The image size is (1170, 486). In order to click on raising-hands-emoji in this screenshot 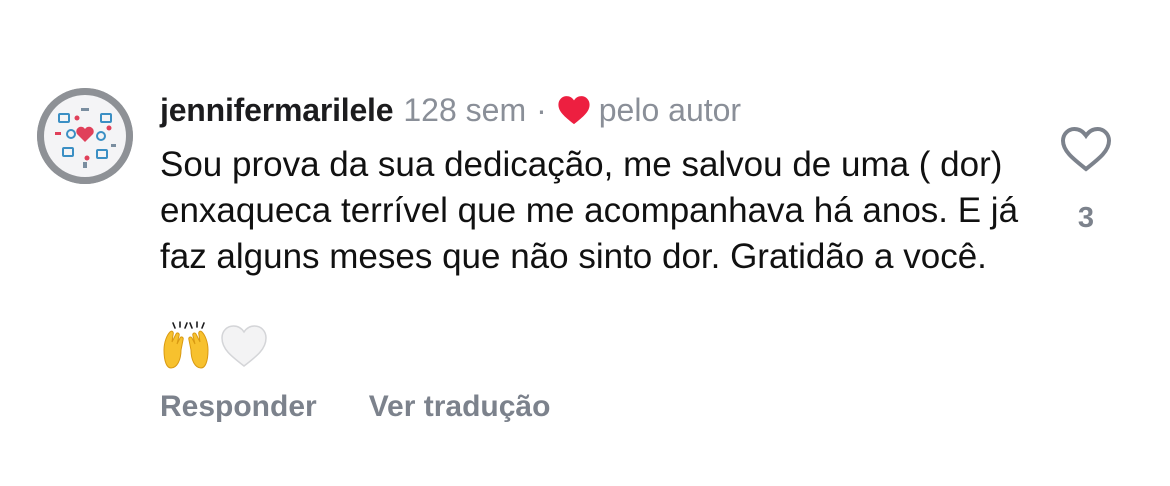, I will do `click(186, 345)`.